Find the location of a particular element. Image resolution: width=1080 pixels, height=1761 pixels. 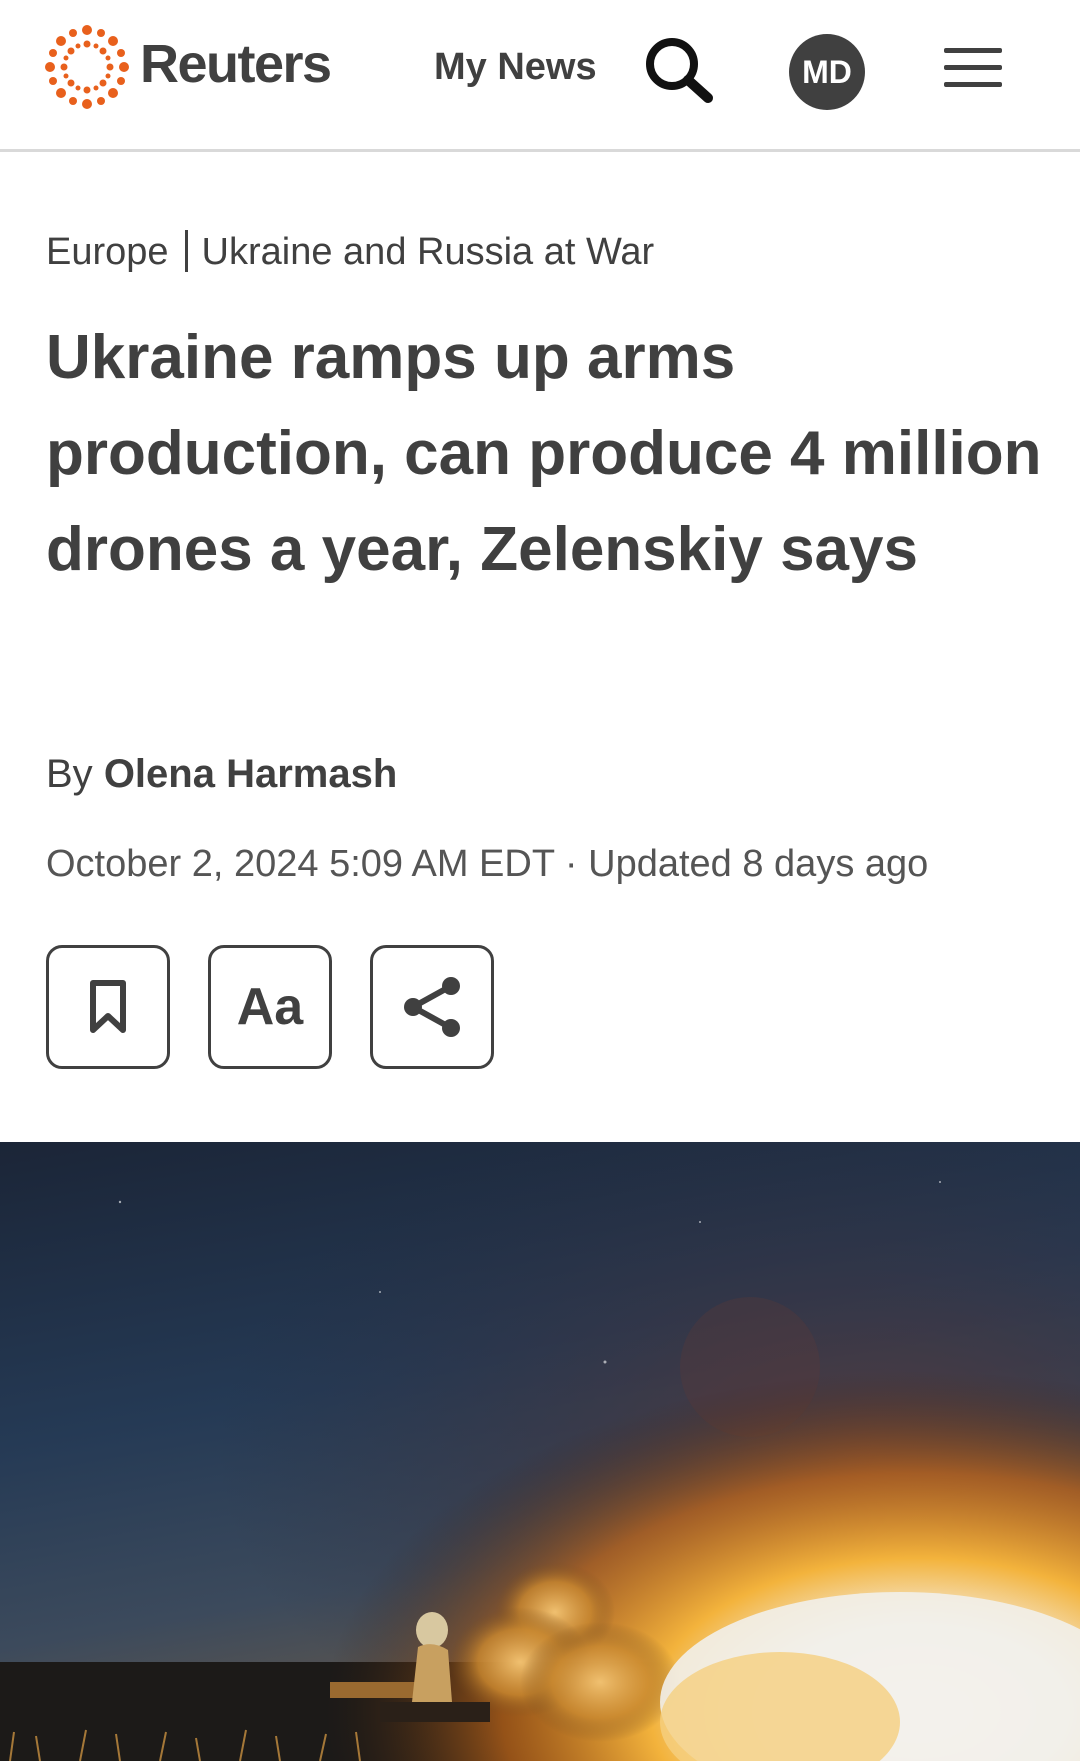

text-size-button: Aa is located at coordinates (270, 1007).